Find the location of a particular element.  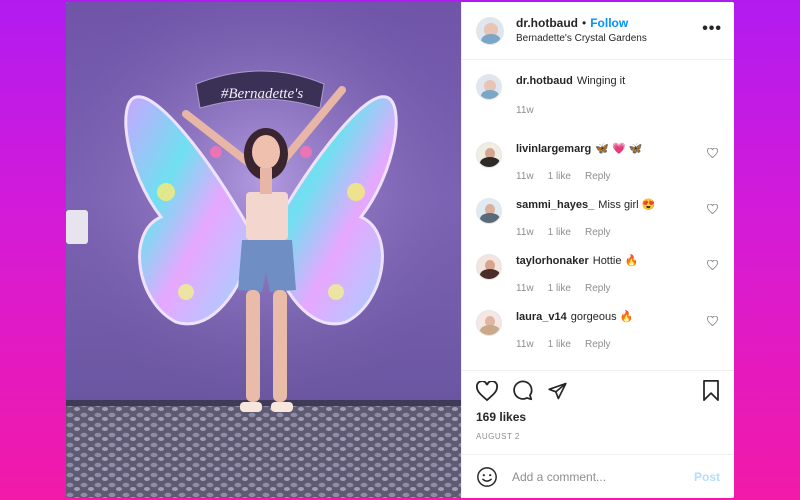

comment-username: sammi_hayes_ is located at coordinates (555, 205).